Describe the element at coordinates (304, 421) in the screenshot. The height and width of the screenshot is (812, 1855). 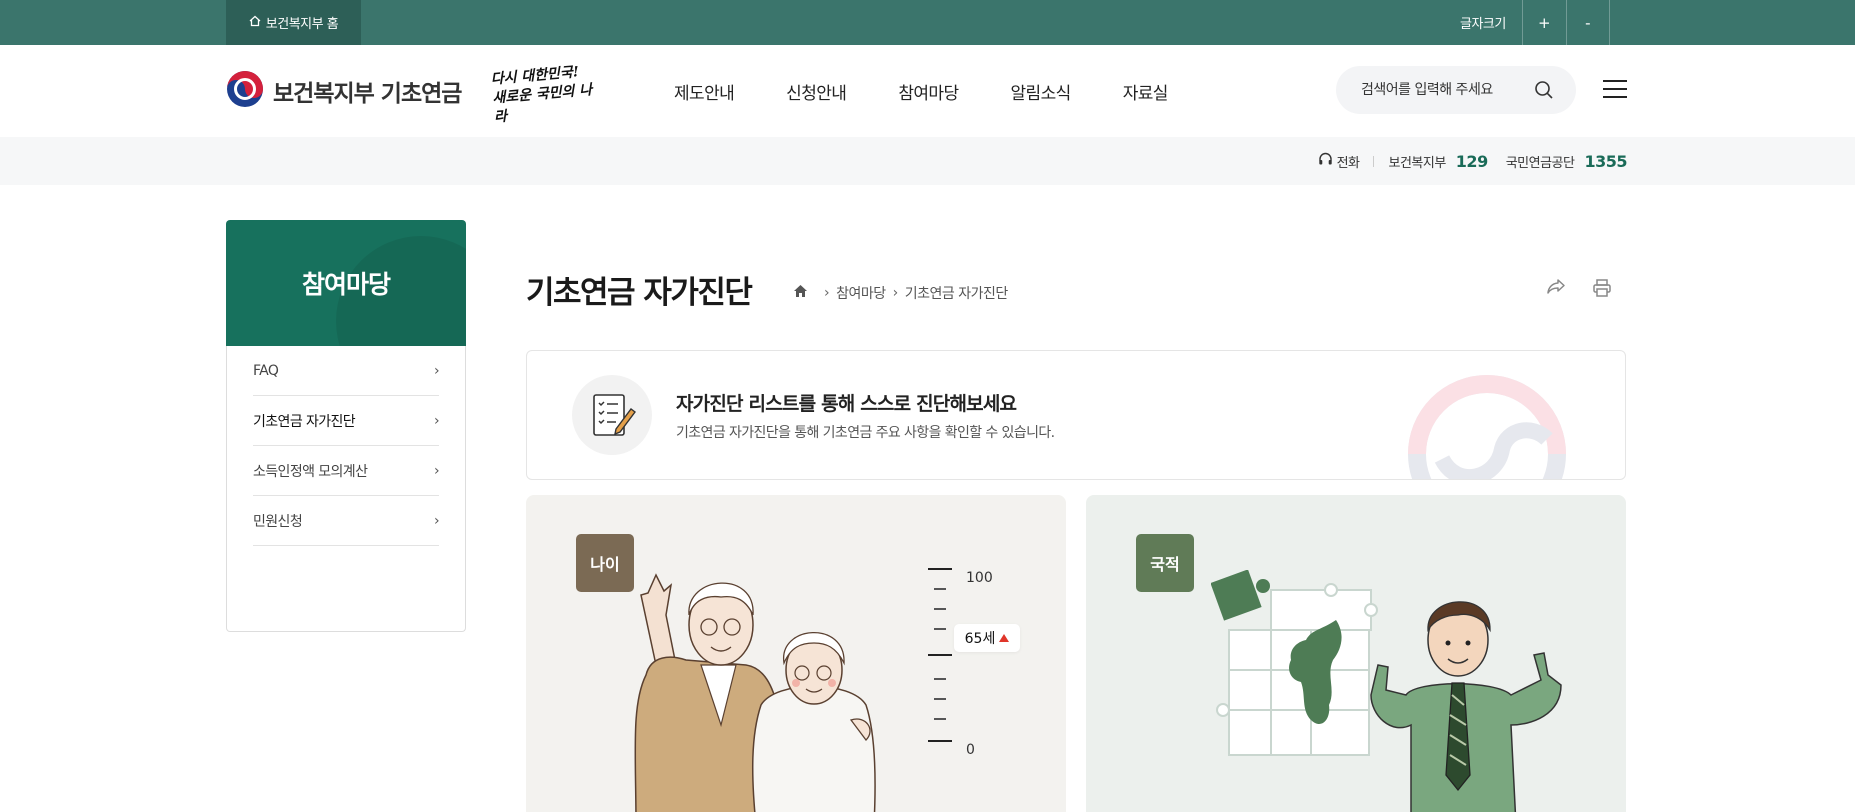
I see `sidebar-item-label: 기초연금 자가진단` at that location.